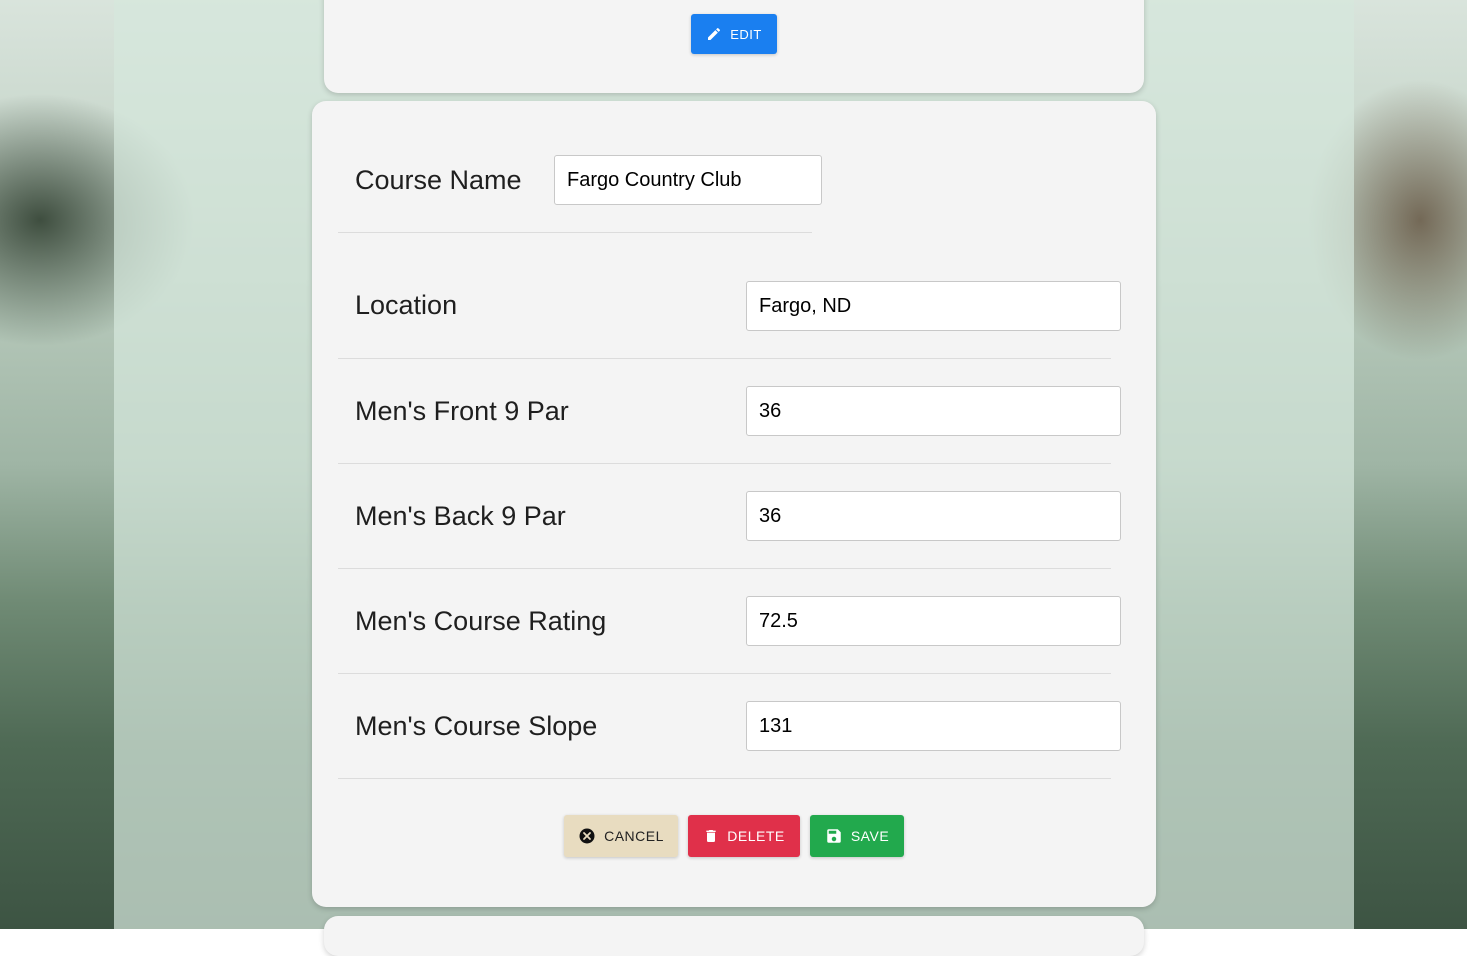  I want to click on close-circle-icon, so click(587, 836).